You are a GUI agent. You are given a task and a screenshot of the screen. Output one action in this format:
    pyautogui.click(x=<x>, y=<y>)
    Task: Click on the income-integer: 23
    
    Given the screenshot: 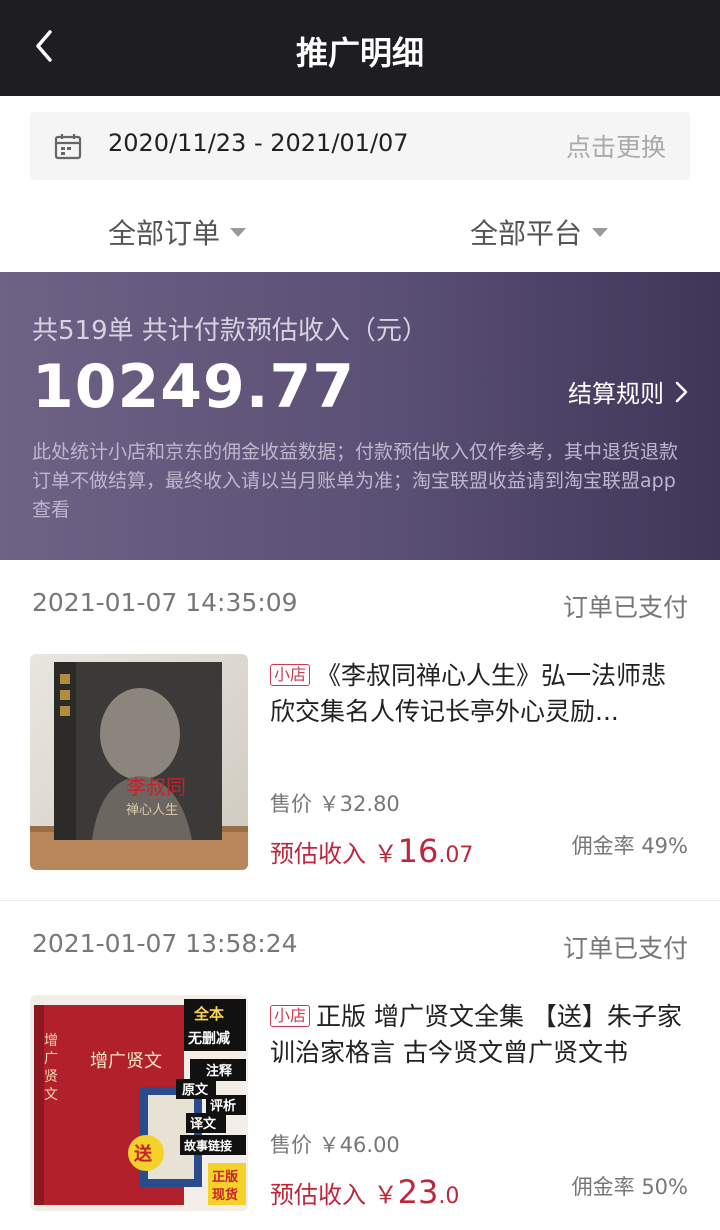 What is the action you would take?
    pyautogui.click(x=418, y=1192)
    